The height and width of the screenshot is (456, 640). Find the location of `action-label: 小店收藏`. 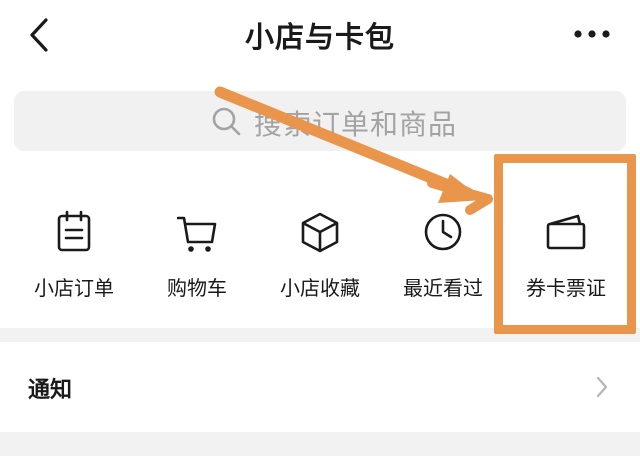

action-label: 小店收藏 is located at coordinates (320, 288).